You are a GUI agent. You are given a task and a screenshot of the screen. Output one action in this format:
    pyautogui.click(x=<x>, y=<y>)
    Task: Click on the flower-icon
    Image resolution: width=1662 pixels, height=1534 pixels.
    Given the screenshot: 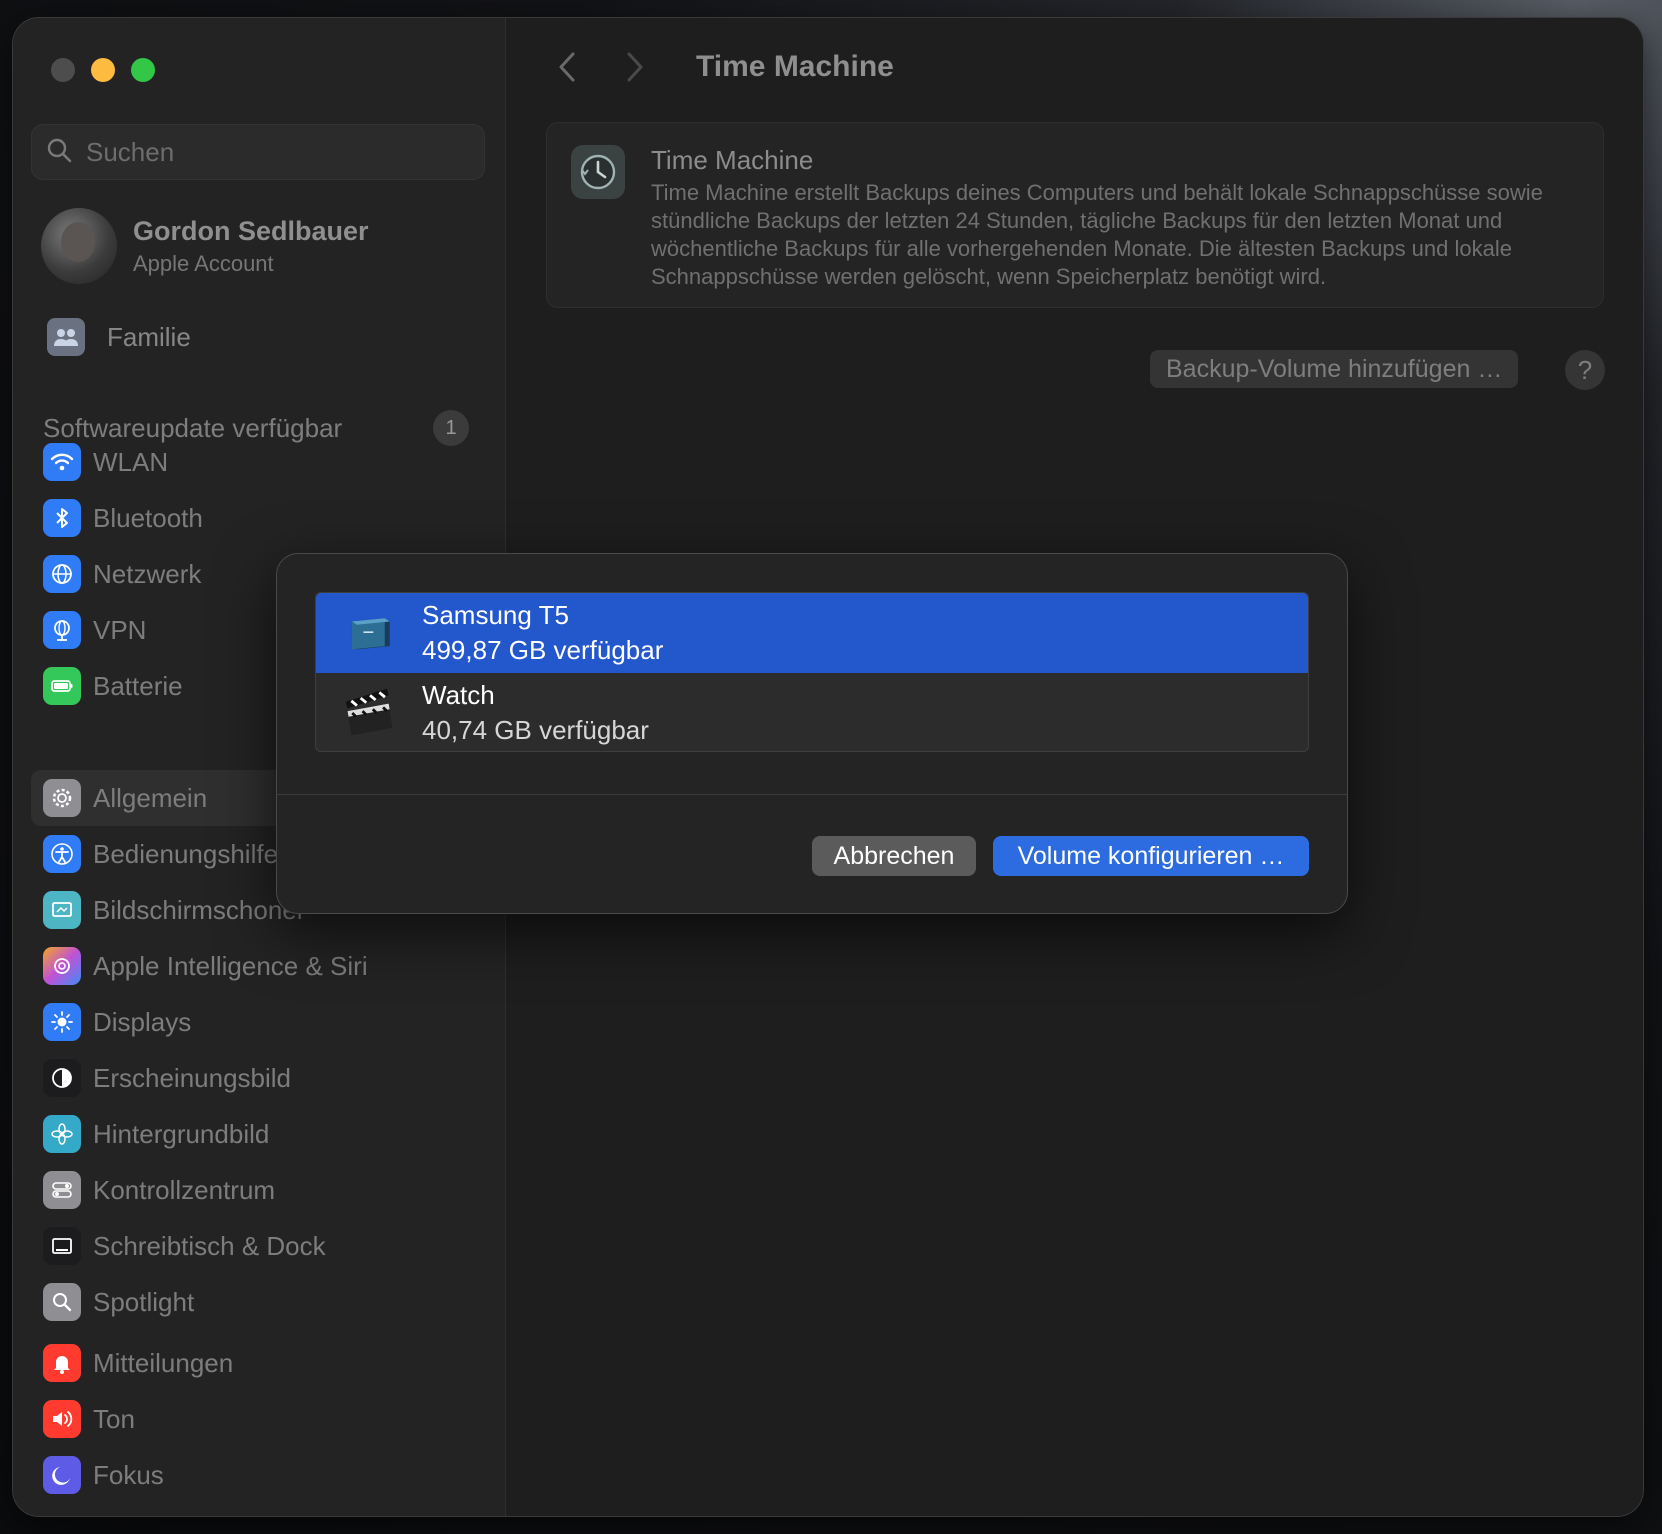 What is the action you would take?
    pyautogui.click(x=62, y=1134)
    